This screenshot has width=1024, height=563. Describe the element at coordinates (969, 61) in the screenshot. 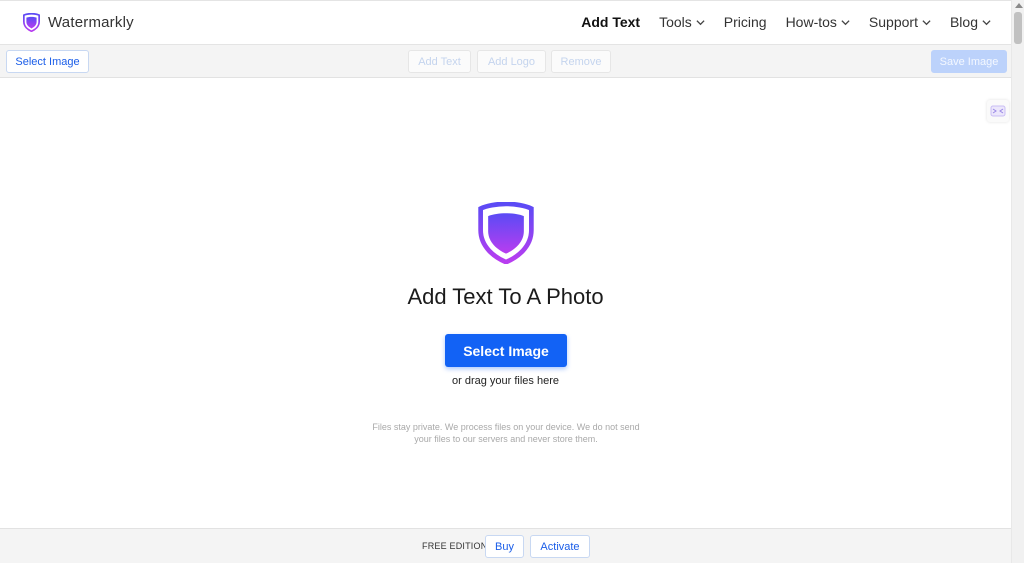

I see `save-image-button: Save Image` at that location.